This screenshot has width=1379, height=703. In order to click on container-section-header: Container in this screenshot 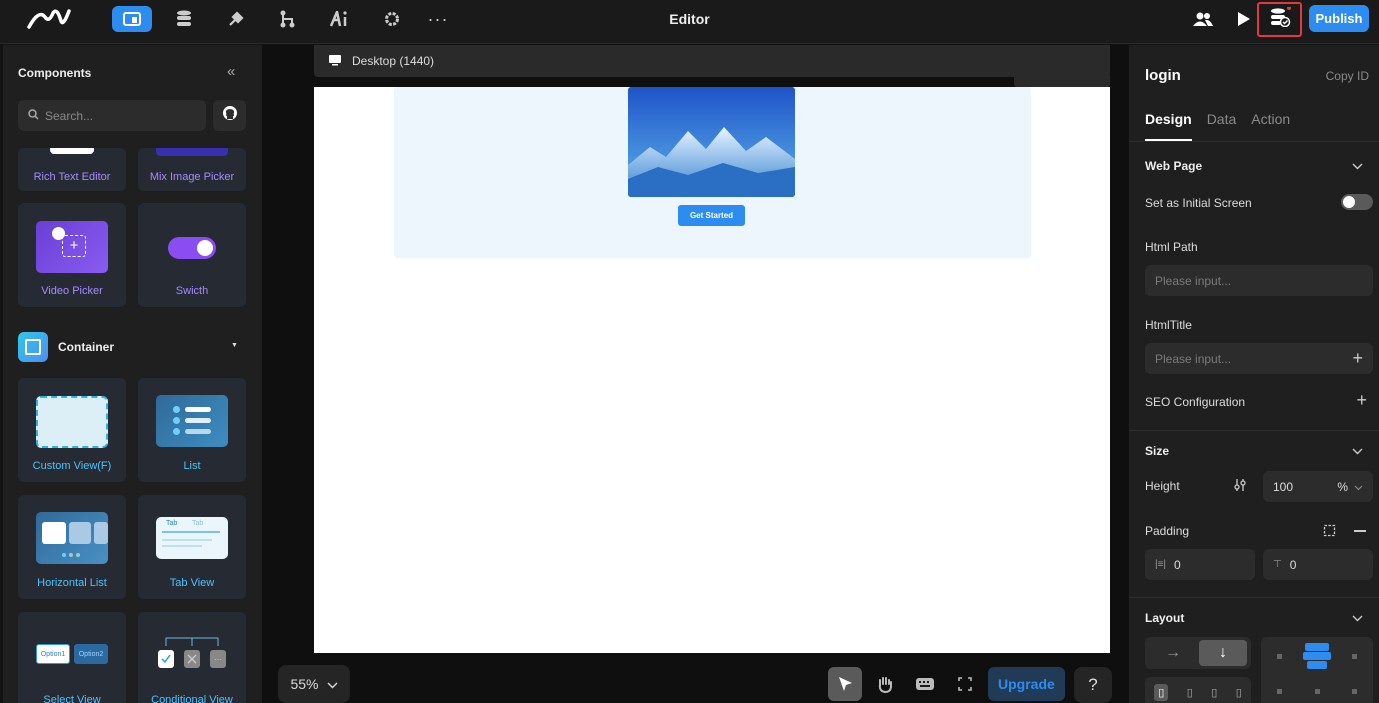, I will do `click(66, 347)`.